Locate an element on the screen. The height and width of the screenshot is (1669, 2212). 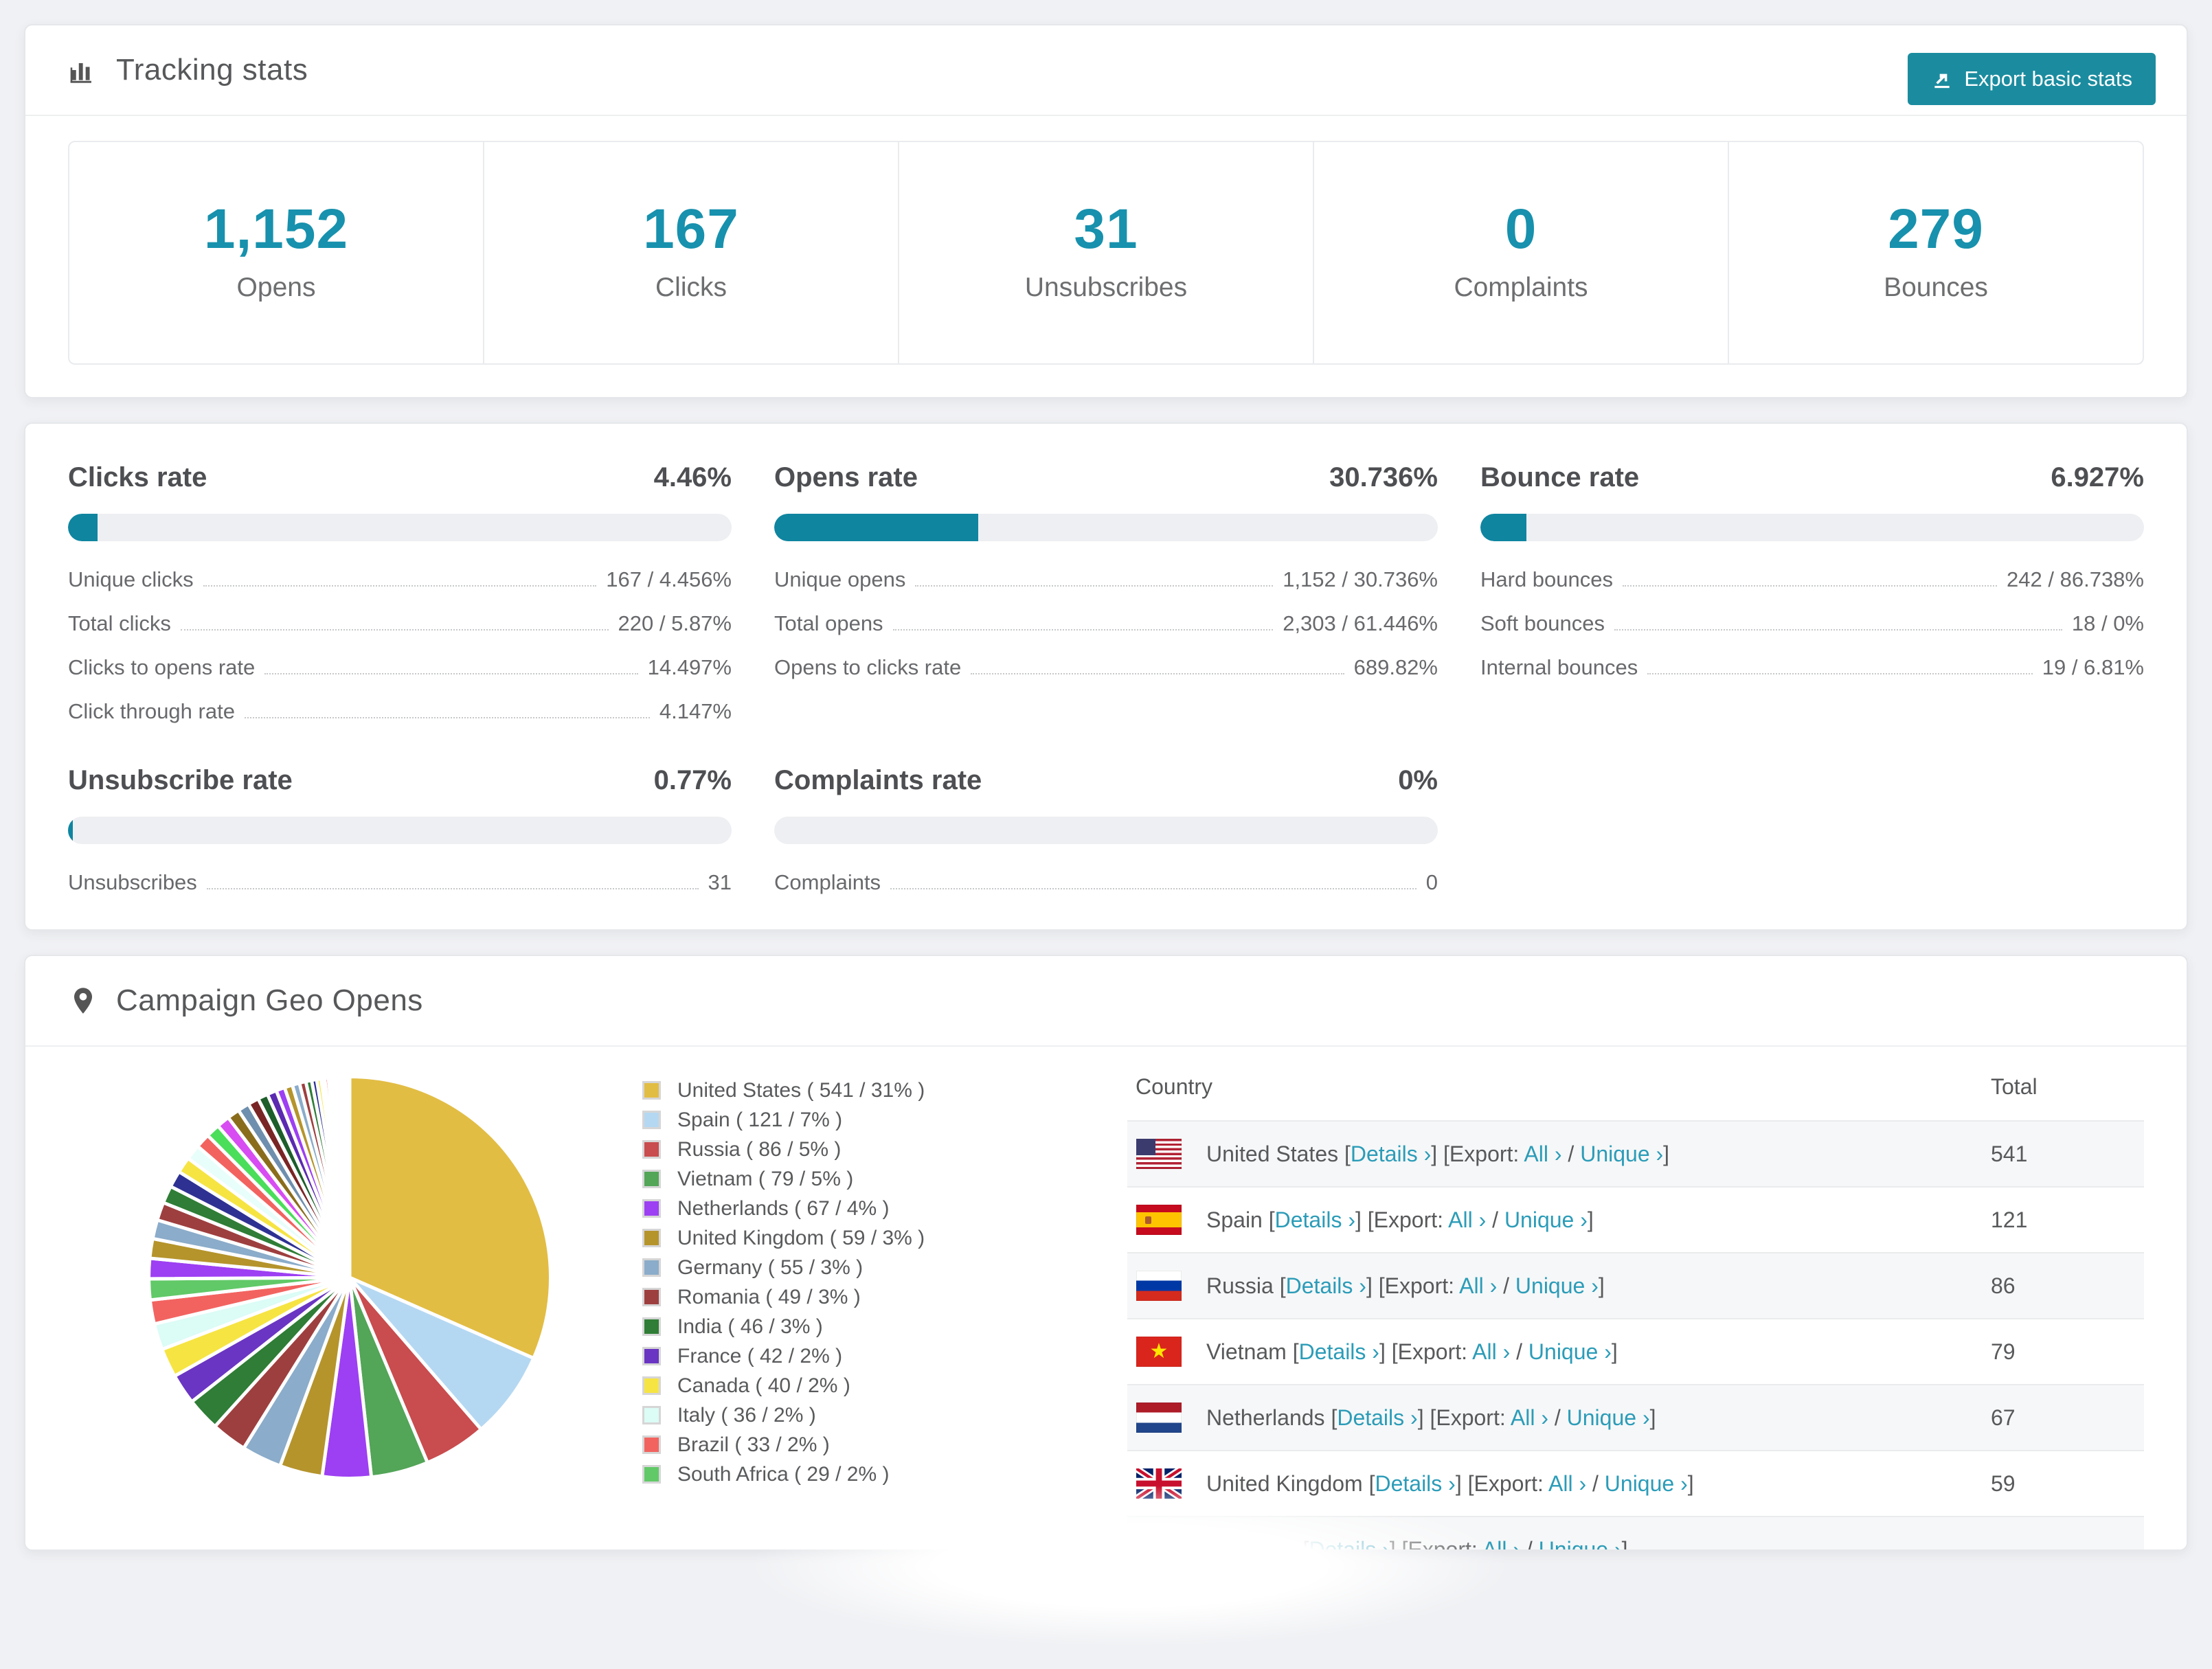
stat-row-clicks-to-opens-rate: Clicks to opens rate 14.497% is located at coordinates (400, 668).